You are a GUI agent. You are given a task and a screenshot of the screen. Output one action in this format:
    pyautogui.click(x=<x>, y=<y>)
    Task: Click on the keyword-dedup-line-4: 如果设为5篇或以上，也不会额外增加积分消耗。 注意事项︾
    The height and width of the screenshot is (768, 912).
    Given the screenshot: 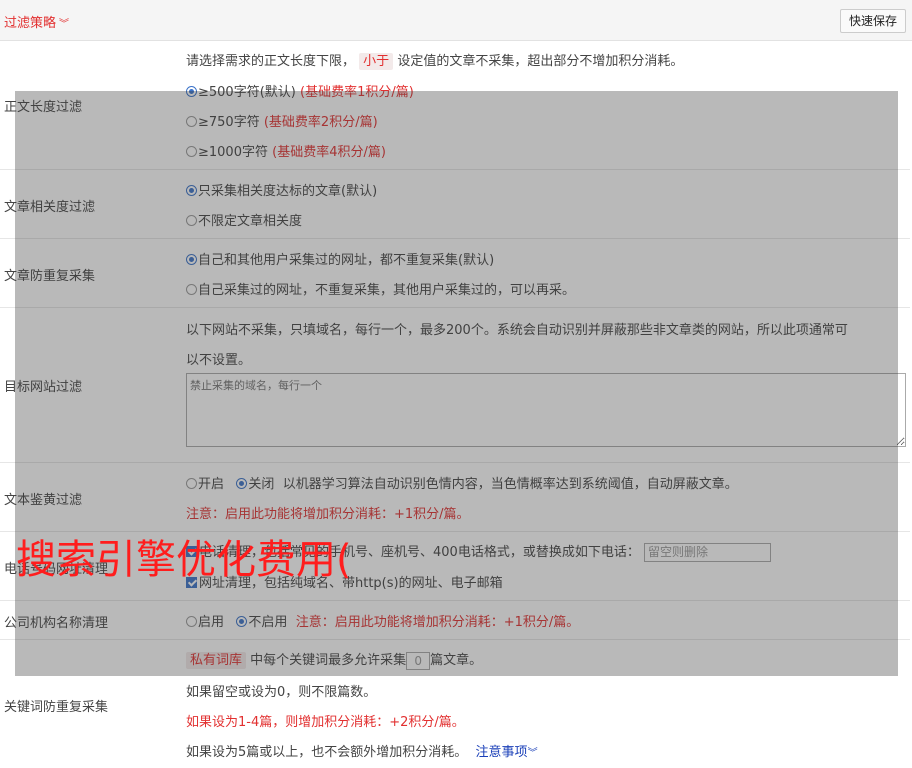 What is the action you would take?
    pyautogui.click(x=362, y=750)
    